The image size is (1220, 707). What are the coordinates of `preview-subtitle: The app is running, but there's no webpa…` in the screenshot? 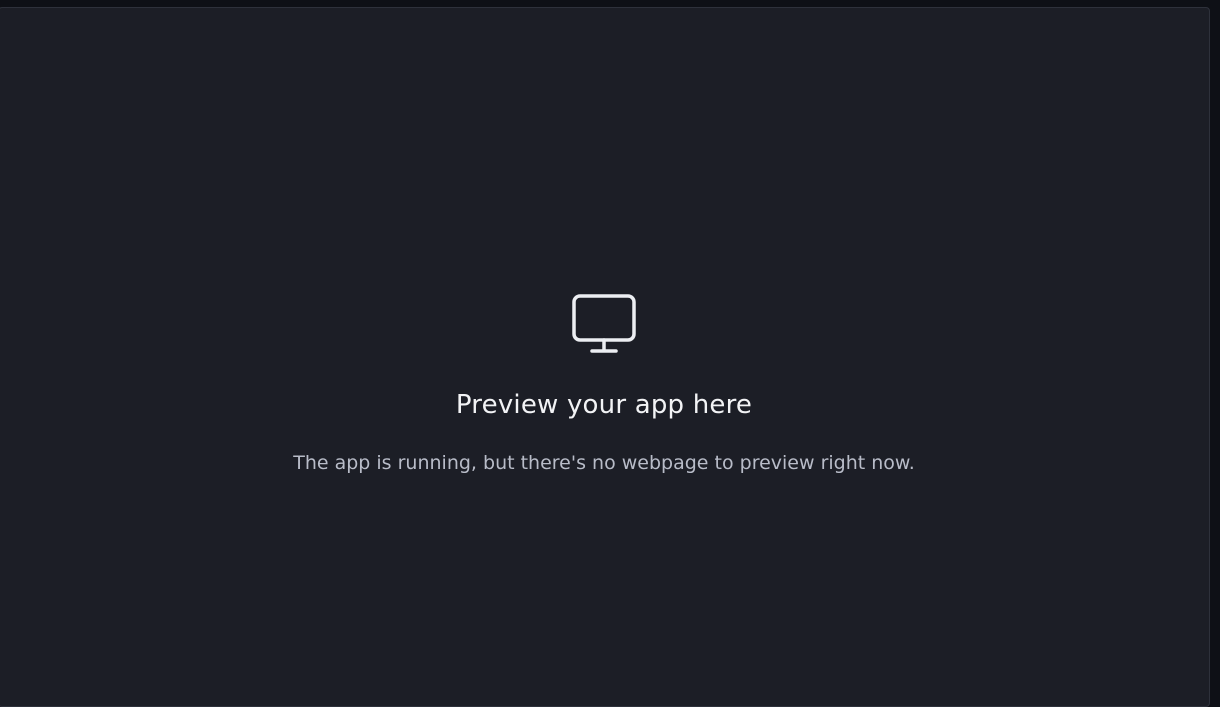 It's located at (604, 463).